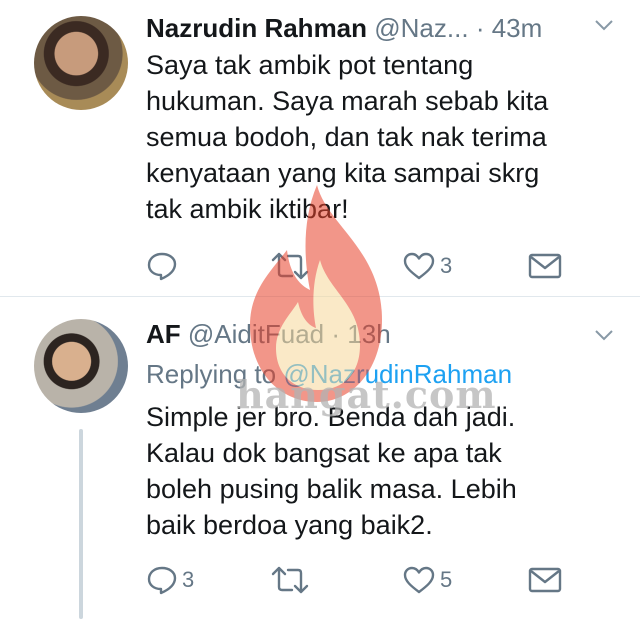 This screenshot has height=619, width=640. What do you see at coordinates (397, 374) in the screenshot?
I see `mention-link: @NazrudinRahman` at bounding box center [397, 374].